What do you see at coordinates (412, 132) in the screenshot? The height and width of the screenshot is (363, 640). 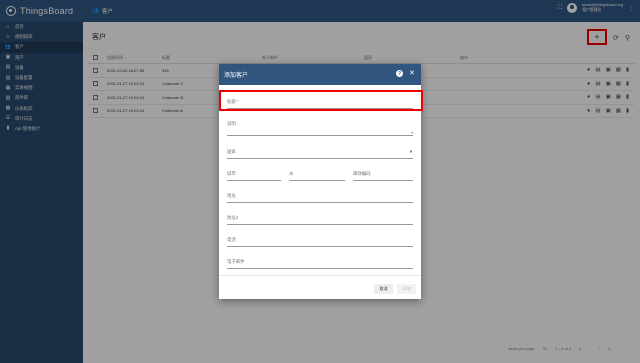 I see `resize-handle-icon: ◢` at bounding box center [412, 132].